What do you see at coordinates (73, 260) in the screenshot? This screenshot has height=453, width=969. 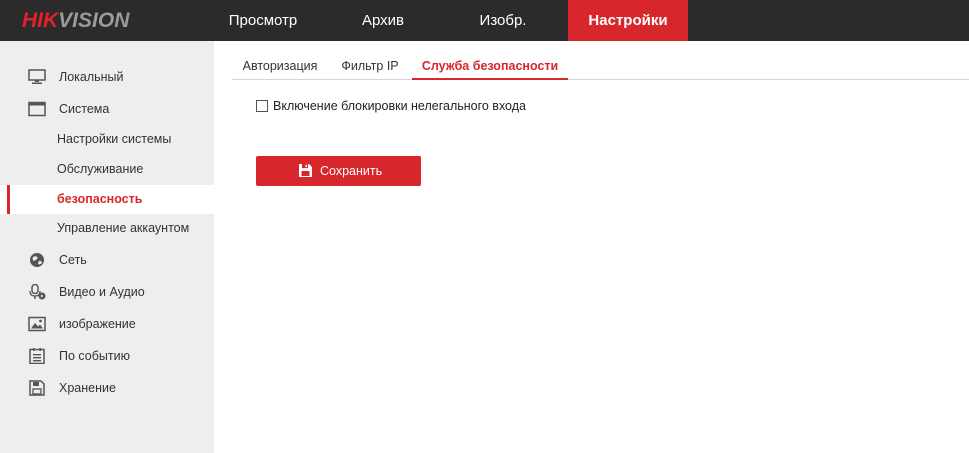 I see `sidebar-item-label: Сеть` at bounding box center [73, 260].